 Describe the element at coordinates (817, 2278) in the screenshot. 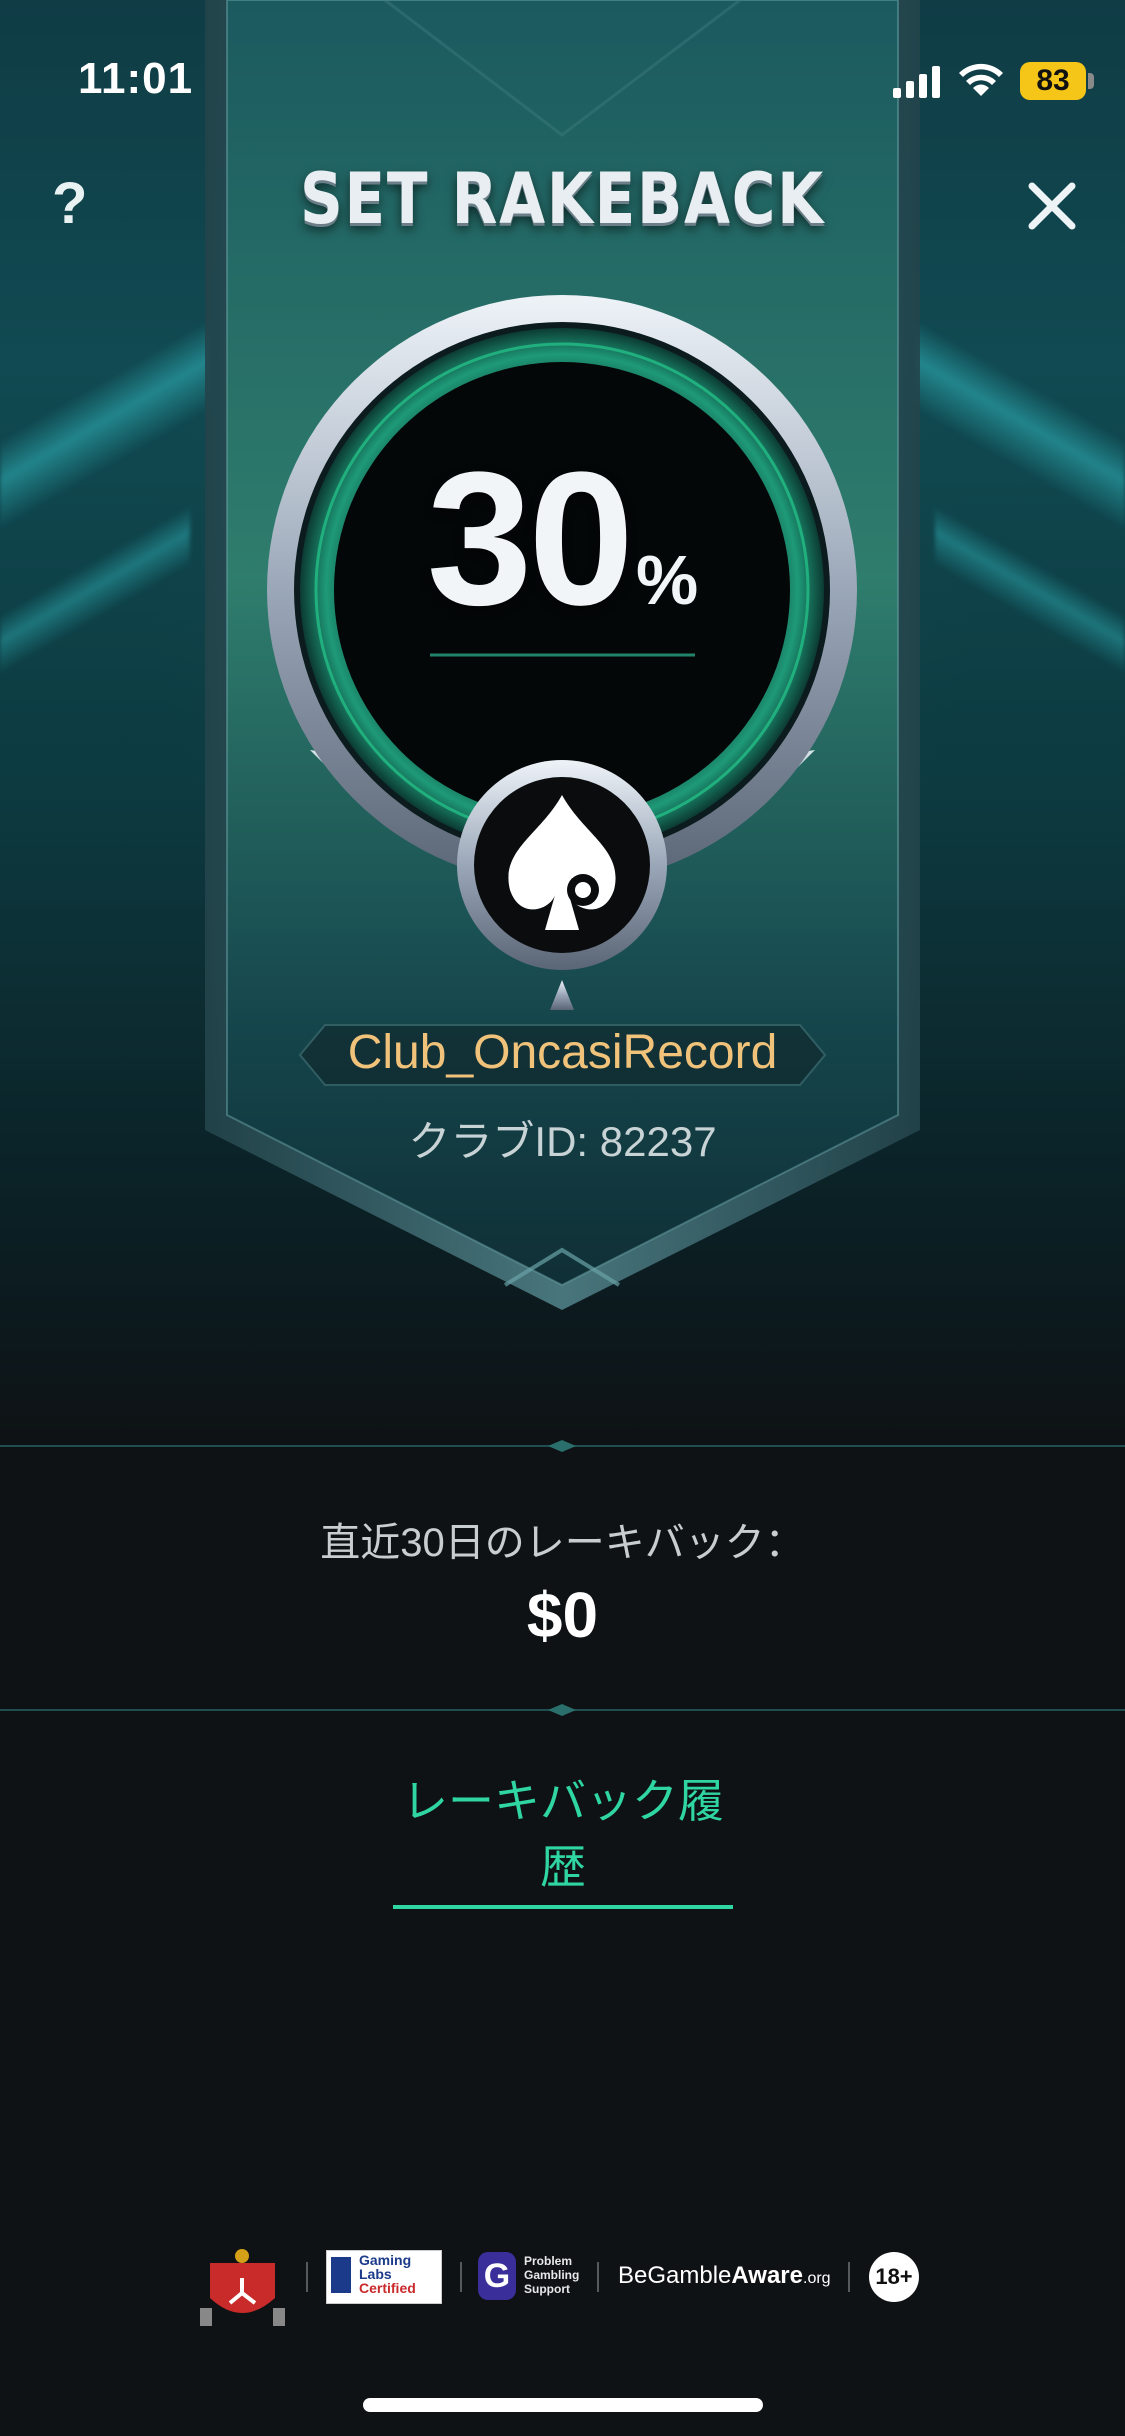

I see `bga-org: .org` at that location.